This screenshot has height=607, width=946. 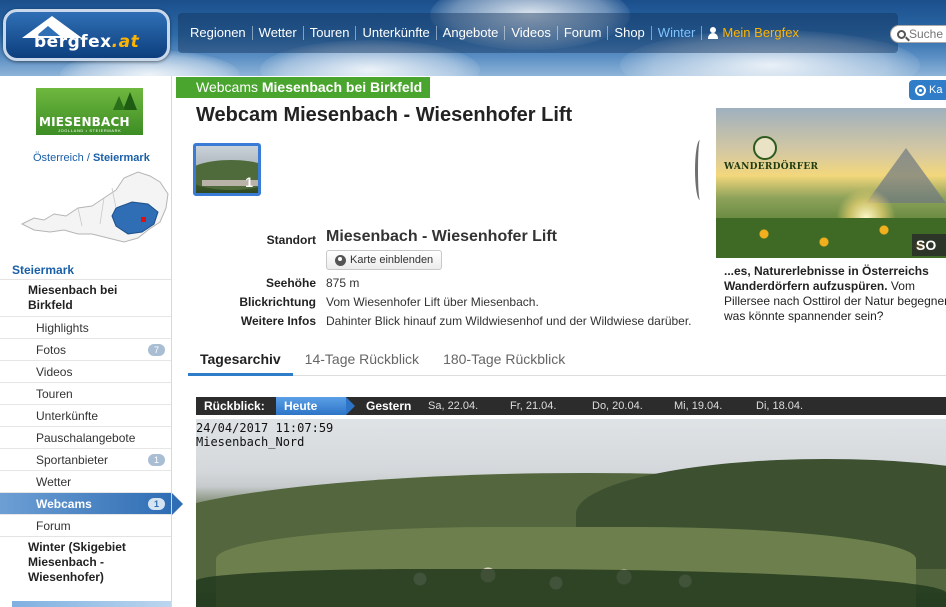 I want to click on standort-value: Miesenbach - Wiesenhofer Lift, so click(x=441, y=236).